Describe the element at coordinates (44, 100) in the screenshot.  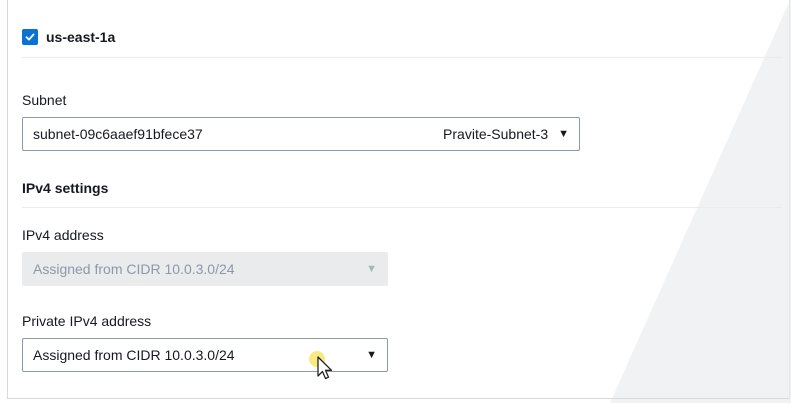
I see `subnet-label: Subnet` at that location.